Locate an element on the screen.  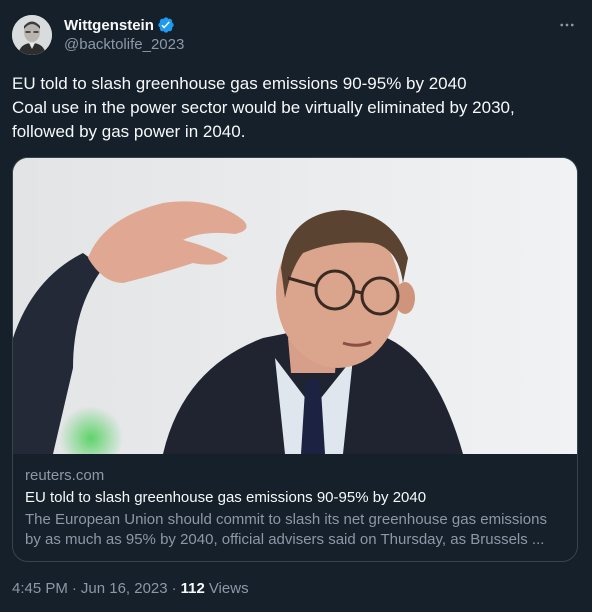
tweet-time: 4:45 PM is located at coordinates (40, 588).